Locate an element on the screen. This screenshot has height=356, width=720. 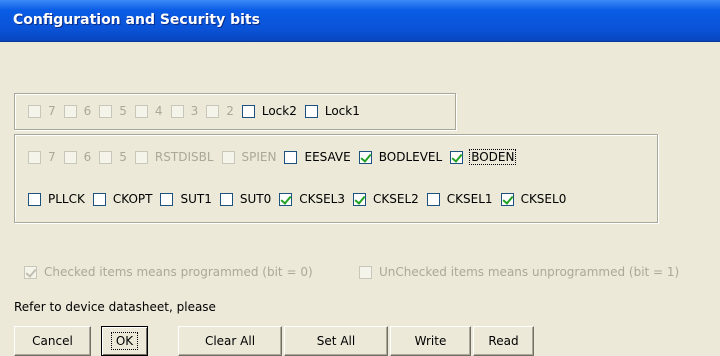
fuse-high-label: BODEN is located at coordinates (493, 157).